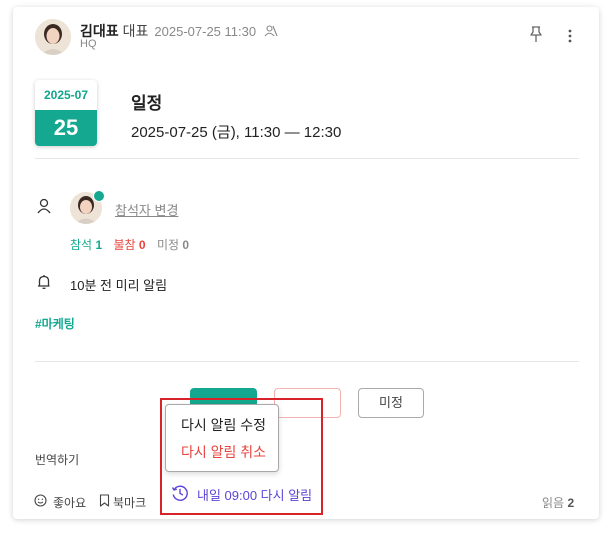  Describe the element at coordinates (57, 459) in the screenshot. I see `translate-link: 번역하기` at that location.